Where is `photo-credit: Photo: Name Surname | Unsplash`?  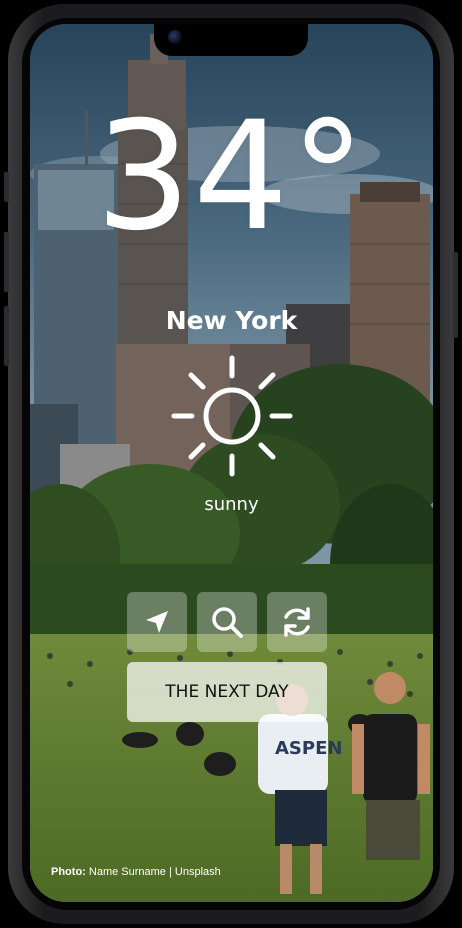
photo-credit: Photo: Name Surname | Unsplash is located at coordinates (136, 872).